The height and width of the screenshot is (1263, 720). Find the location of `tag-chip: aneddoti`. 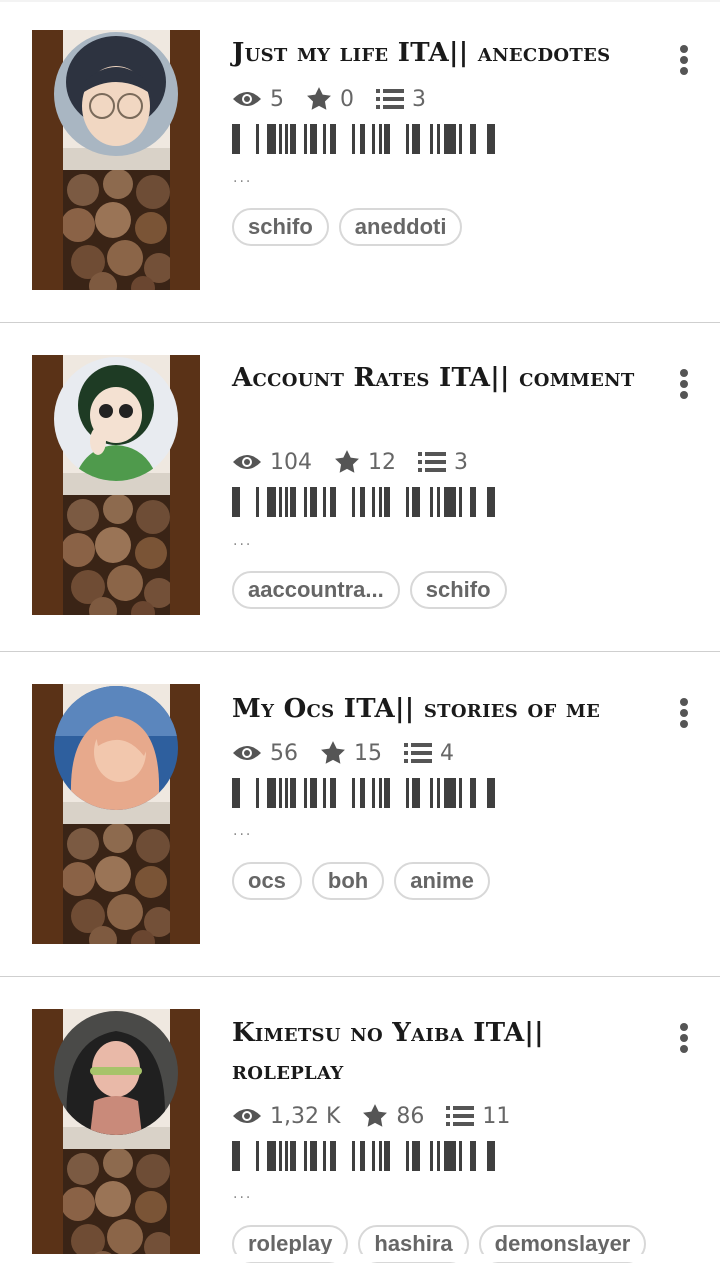

tag-chip: aneddoti is located at coordinates (400, 227).